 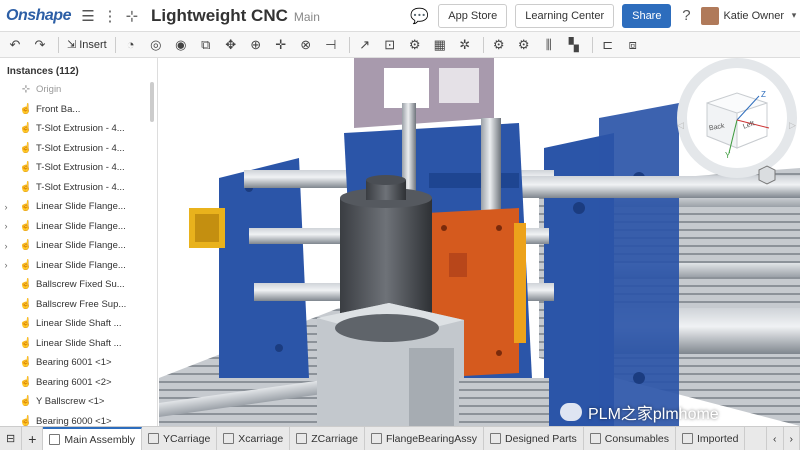 What do you see at coordinates (219, 16) in the screenshot?
I see `document-title: Lightweight CNC` at bounding box center [219, 16].